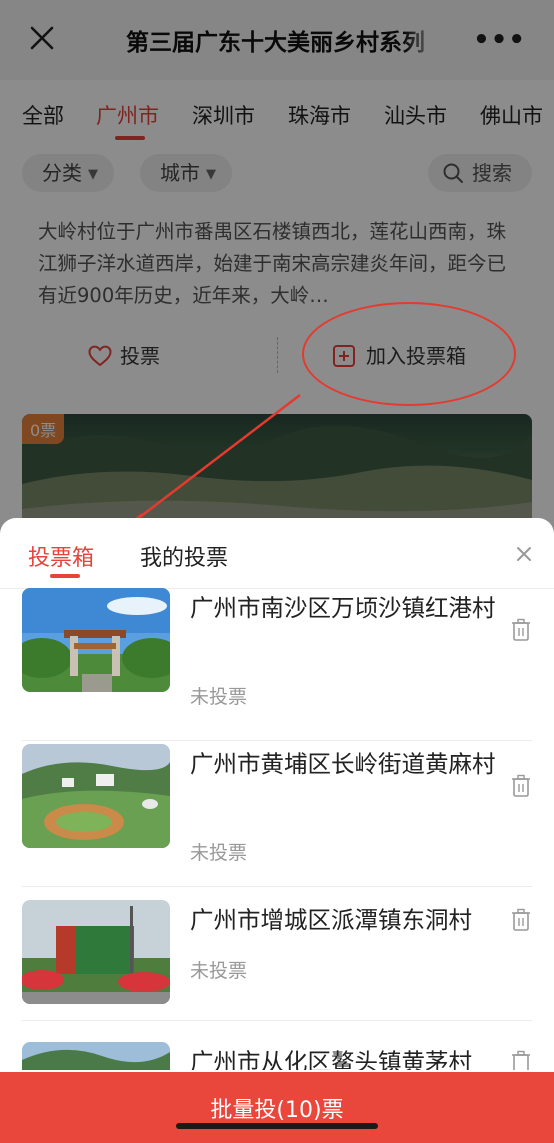 The width and height of the screenshot is (554, 1143). I want to click on village-name: 广州市增城区派潭镇东洞村, so click(331, 920).